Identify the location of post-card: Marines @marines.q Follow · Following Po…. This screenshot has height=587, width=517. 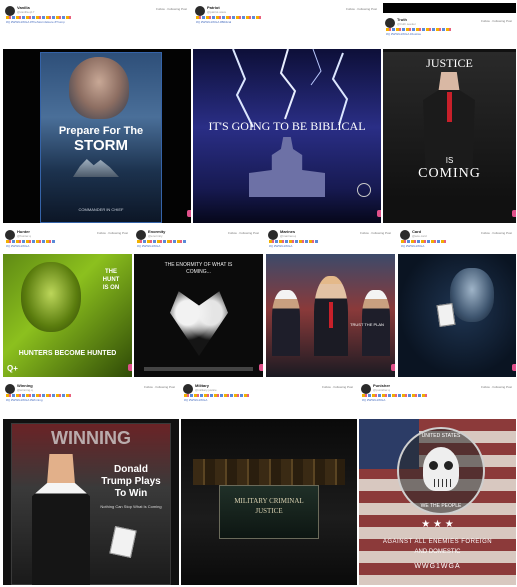
(330, 302).